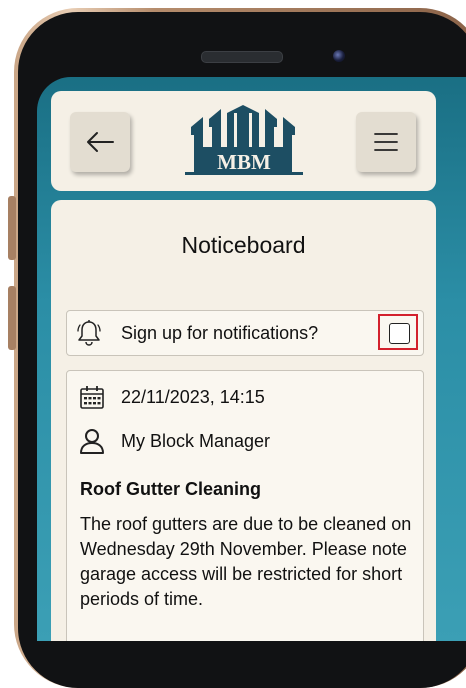 The height and width of the screenshot is (688, 466). Describe the element at coordinates (196, 440) in the screenshot. I see `notice-author: My Block Manager` at that location.